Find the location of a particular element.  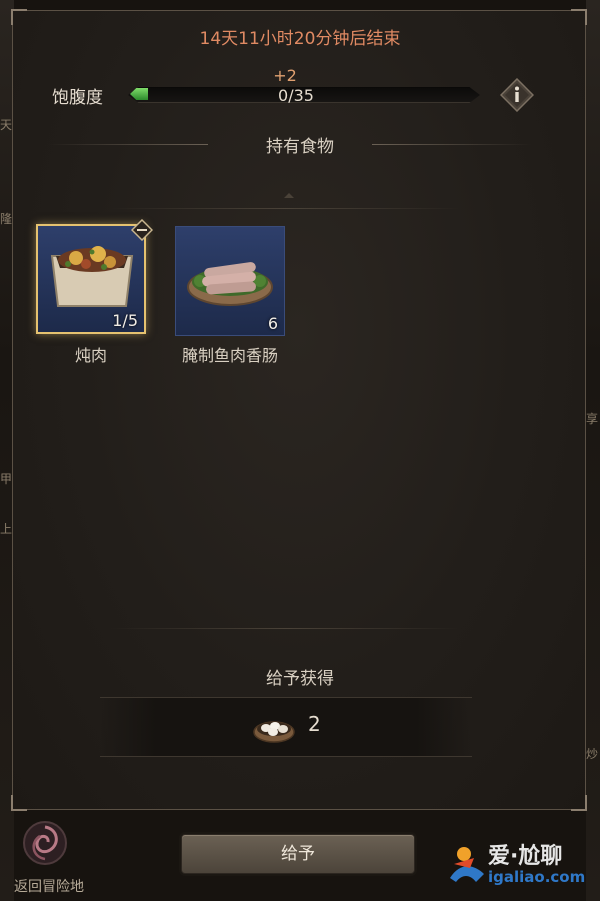

info-icon is located at coordinates (517, 95).